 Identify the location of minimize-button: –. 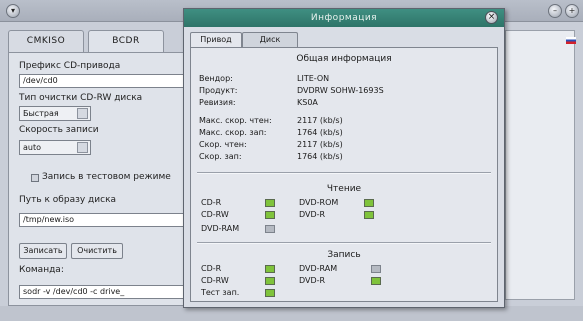
(555, 11).